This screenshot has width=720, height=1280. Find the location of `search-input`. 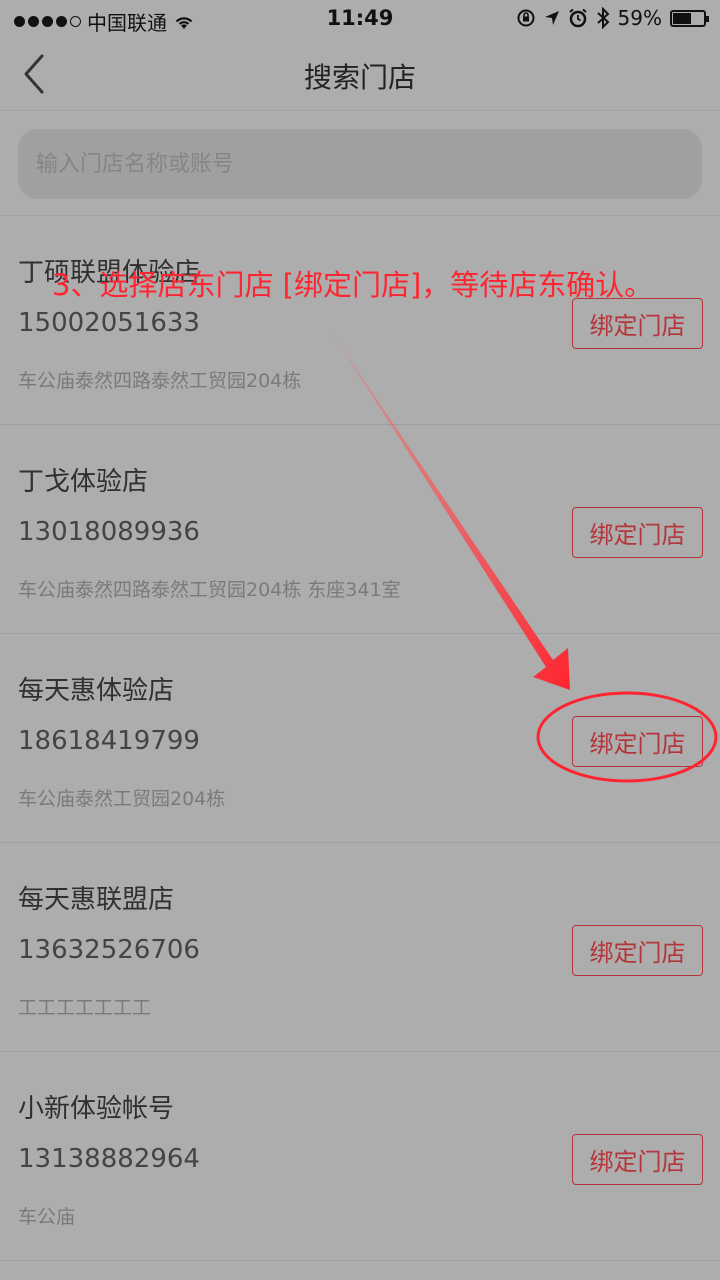

search-input is located at coordinates (360, 164).